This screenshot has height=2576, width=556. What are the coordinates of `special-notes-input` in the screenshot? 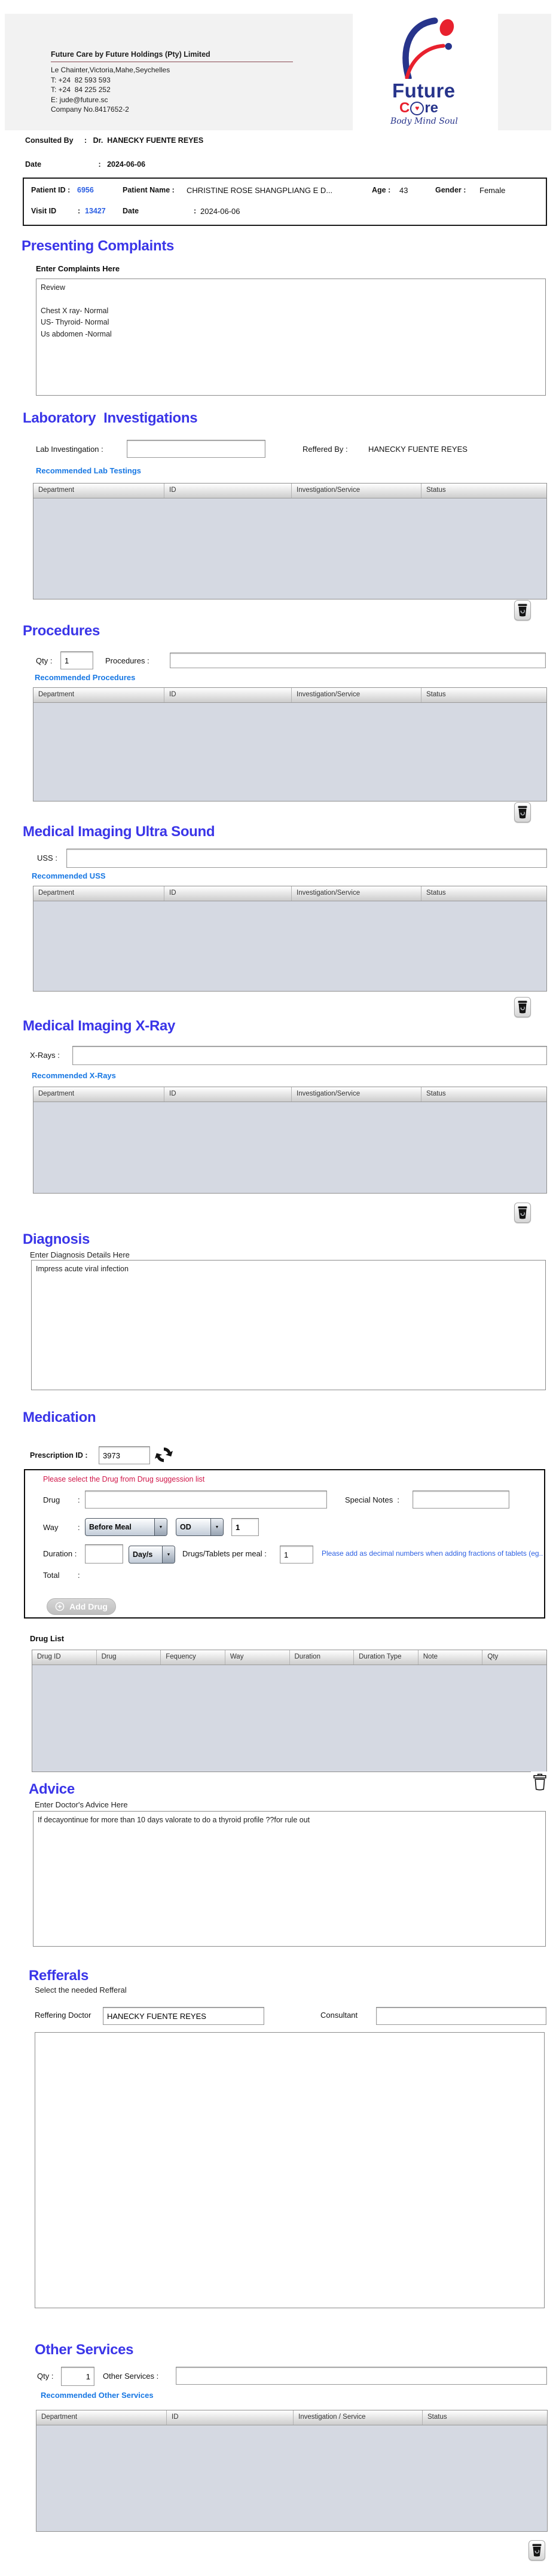 It's located at (461, 1500).